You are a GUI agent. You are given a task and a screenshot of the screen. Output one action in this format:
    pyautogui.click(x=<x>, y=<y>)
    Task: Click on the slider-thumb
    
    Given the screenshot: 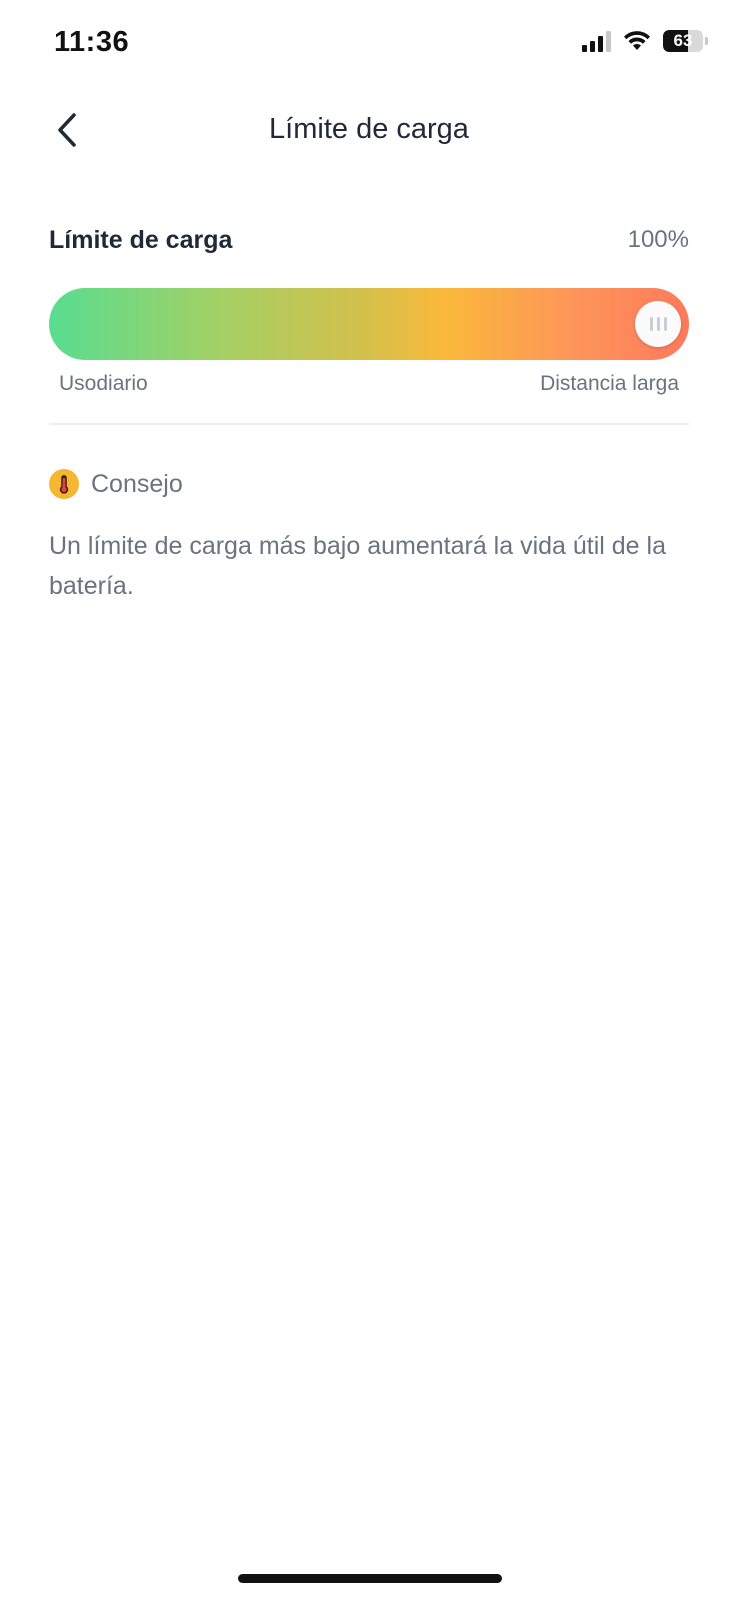 What is the action you would take?
    pyautogui.click(x=658, y=324)
    